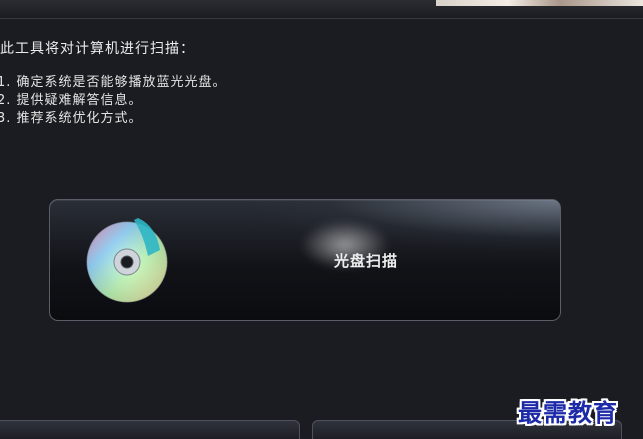 The width and height of the screenshot is (643, 439). I want to click on watermark-text: 最需教育, so click(568, 412).